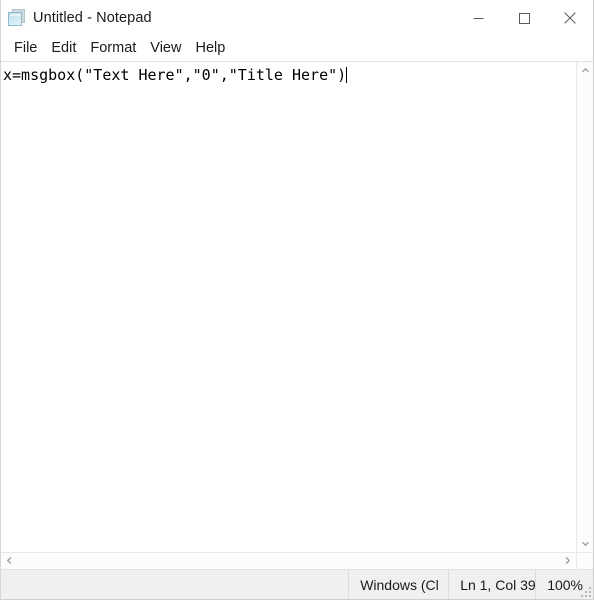 The height and width of the screenshot is (600, 594). What do you see at coordinates (17, 18) in the screenshot?
I see `notepad-icon` at bounding box center [17, 18].